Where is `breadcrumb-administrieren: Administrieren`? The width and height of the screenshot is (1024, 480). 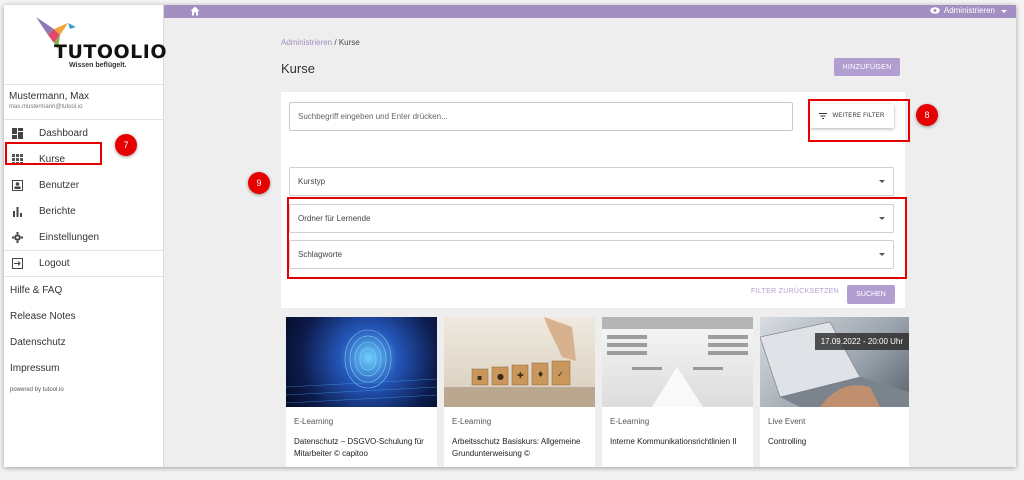
breadcrumb-administrieren: Administrieren is located at coordinates (306, 42).